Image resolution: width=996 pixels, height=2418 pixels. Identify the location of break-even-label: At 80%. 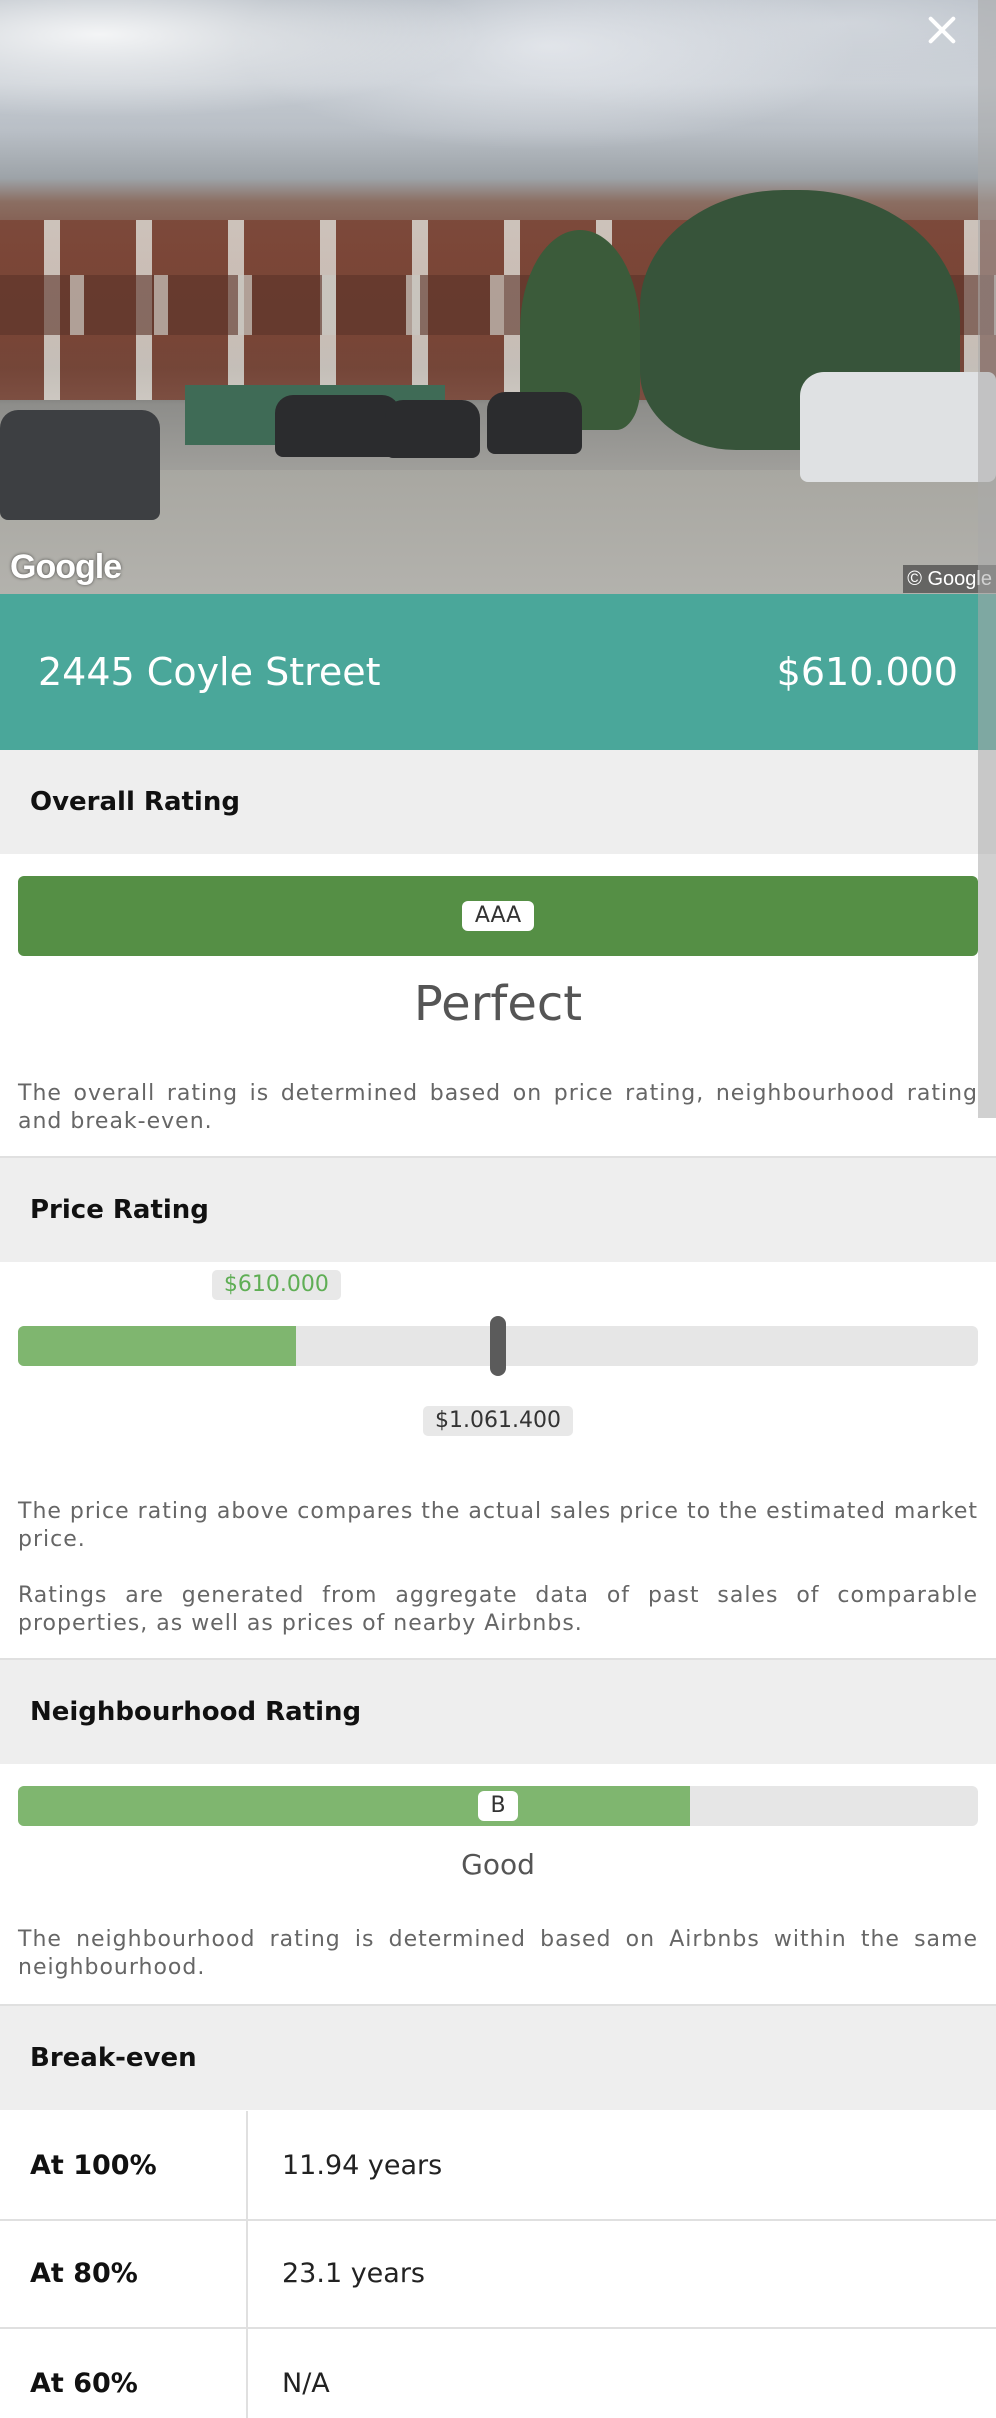
(124, 2273).